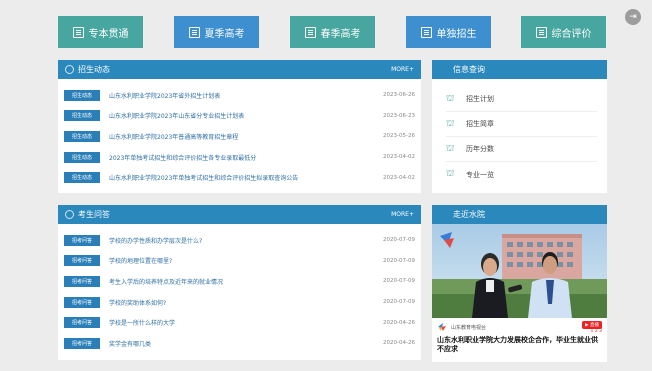 This screenshot has width=652, height=371. Describe the element at coordinates (239, 69) in the screenshot. I see `admissions-header: 招生动态 MORE+` at that location.